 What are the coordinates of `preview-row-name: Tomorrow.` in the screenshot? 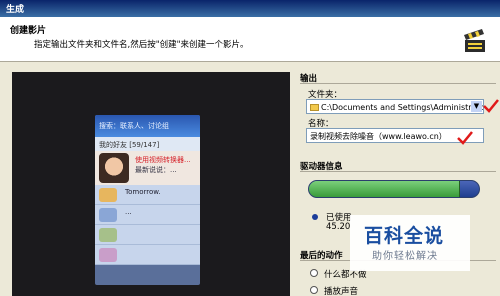 It's located at (143, 192).